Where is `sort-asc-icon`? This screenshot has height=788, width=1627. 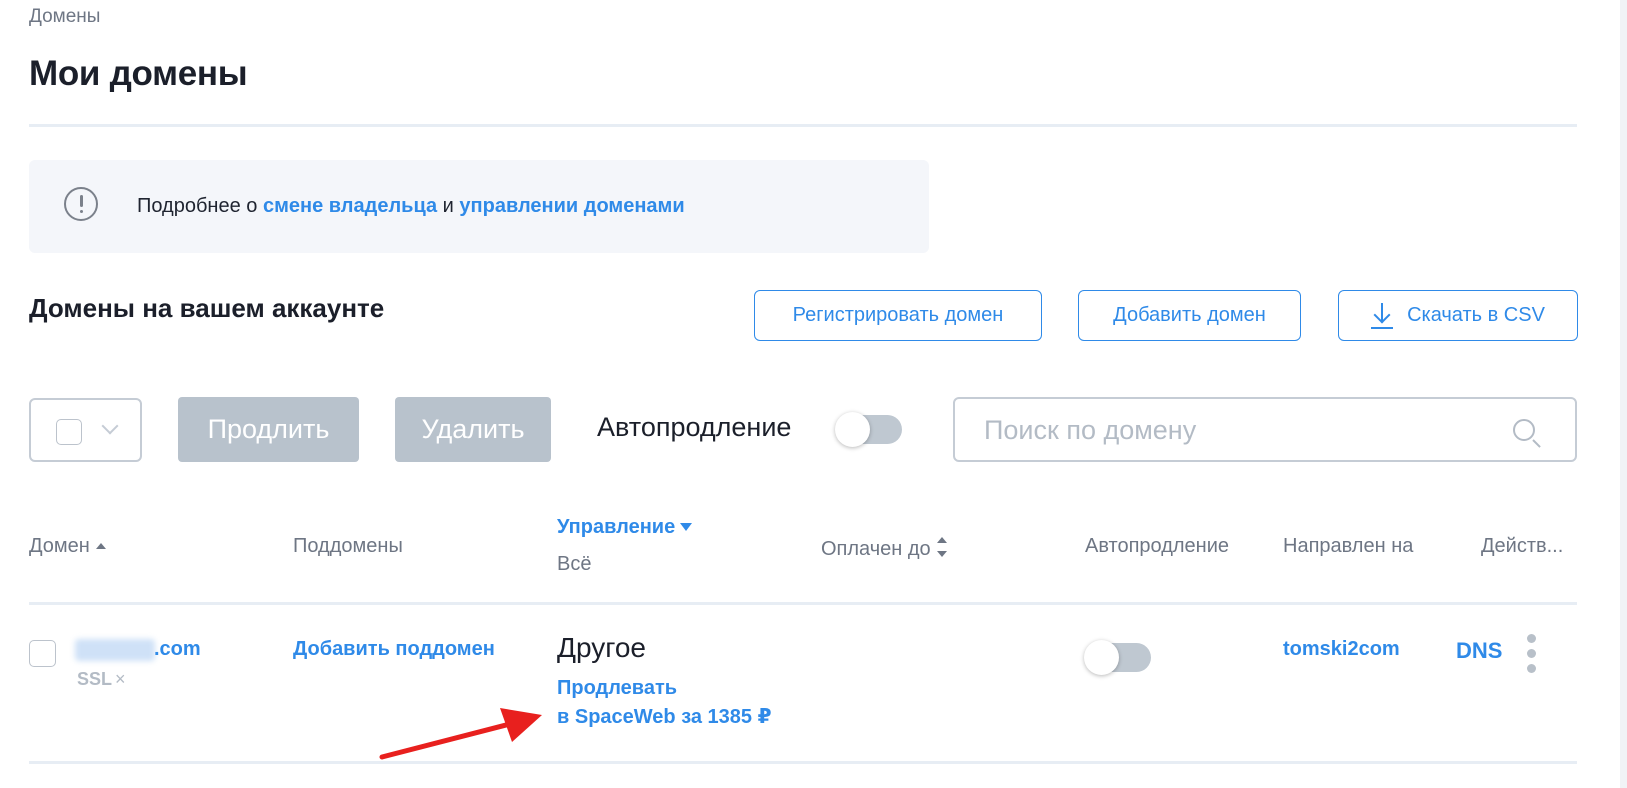
sort-asc-icon is located at coordinates (100, 546).